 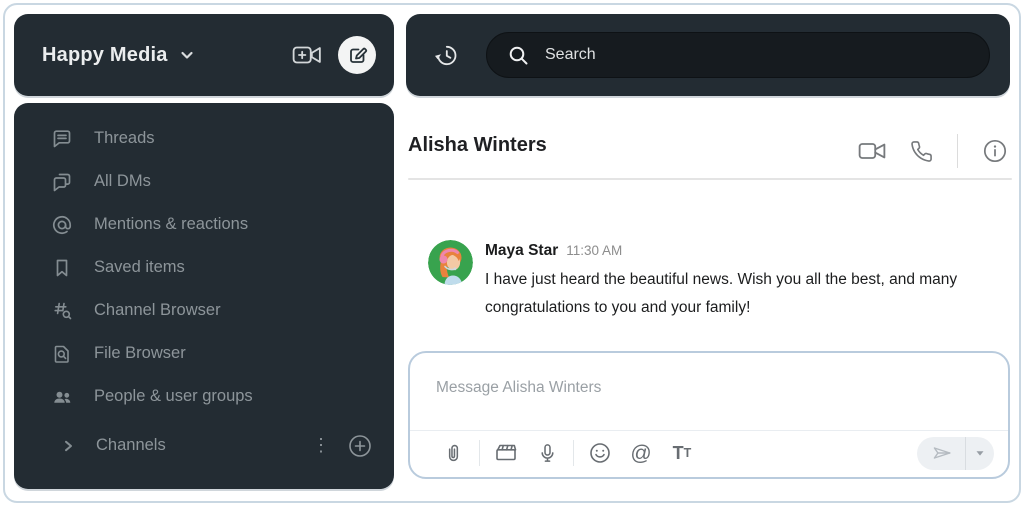 I want to click on compose-button, so click(x=357, y=55).